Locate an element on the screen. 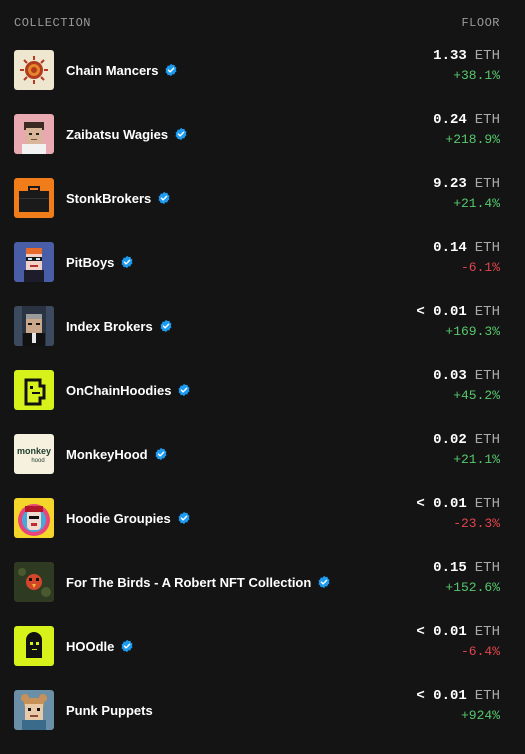 The width and height of the screenshot is (525, 754). svg-text: hood is located at coordinates (37, 461).